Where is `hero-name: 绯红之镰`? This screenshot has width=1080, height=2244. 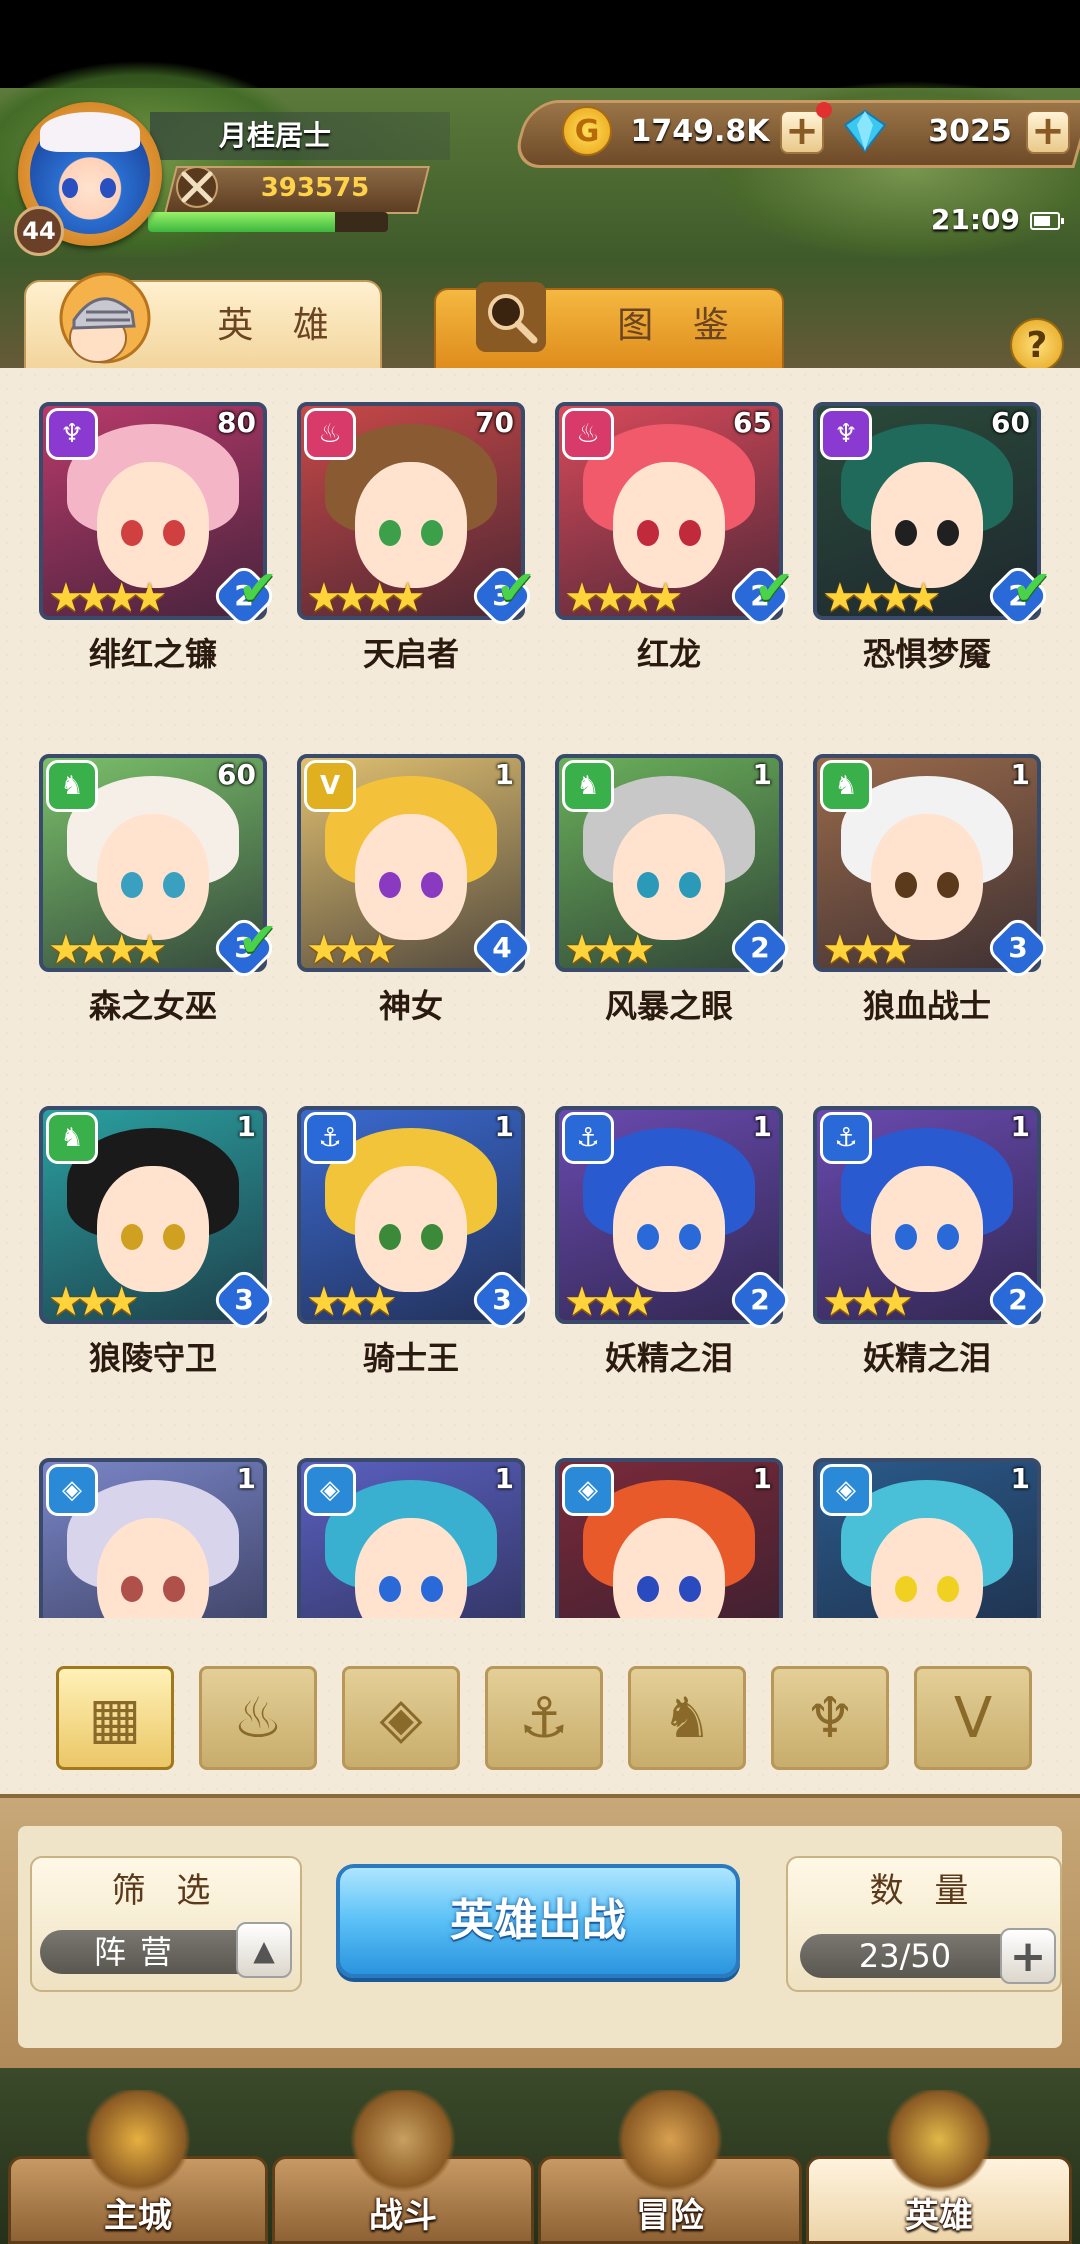 hero-name: 绯红之镰 is located at coordinates (152, 654).